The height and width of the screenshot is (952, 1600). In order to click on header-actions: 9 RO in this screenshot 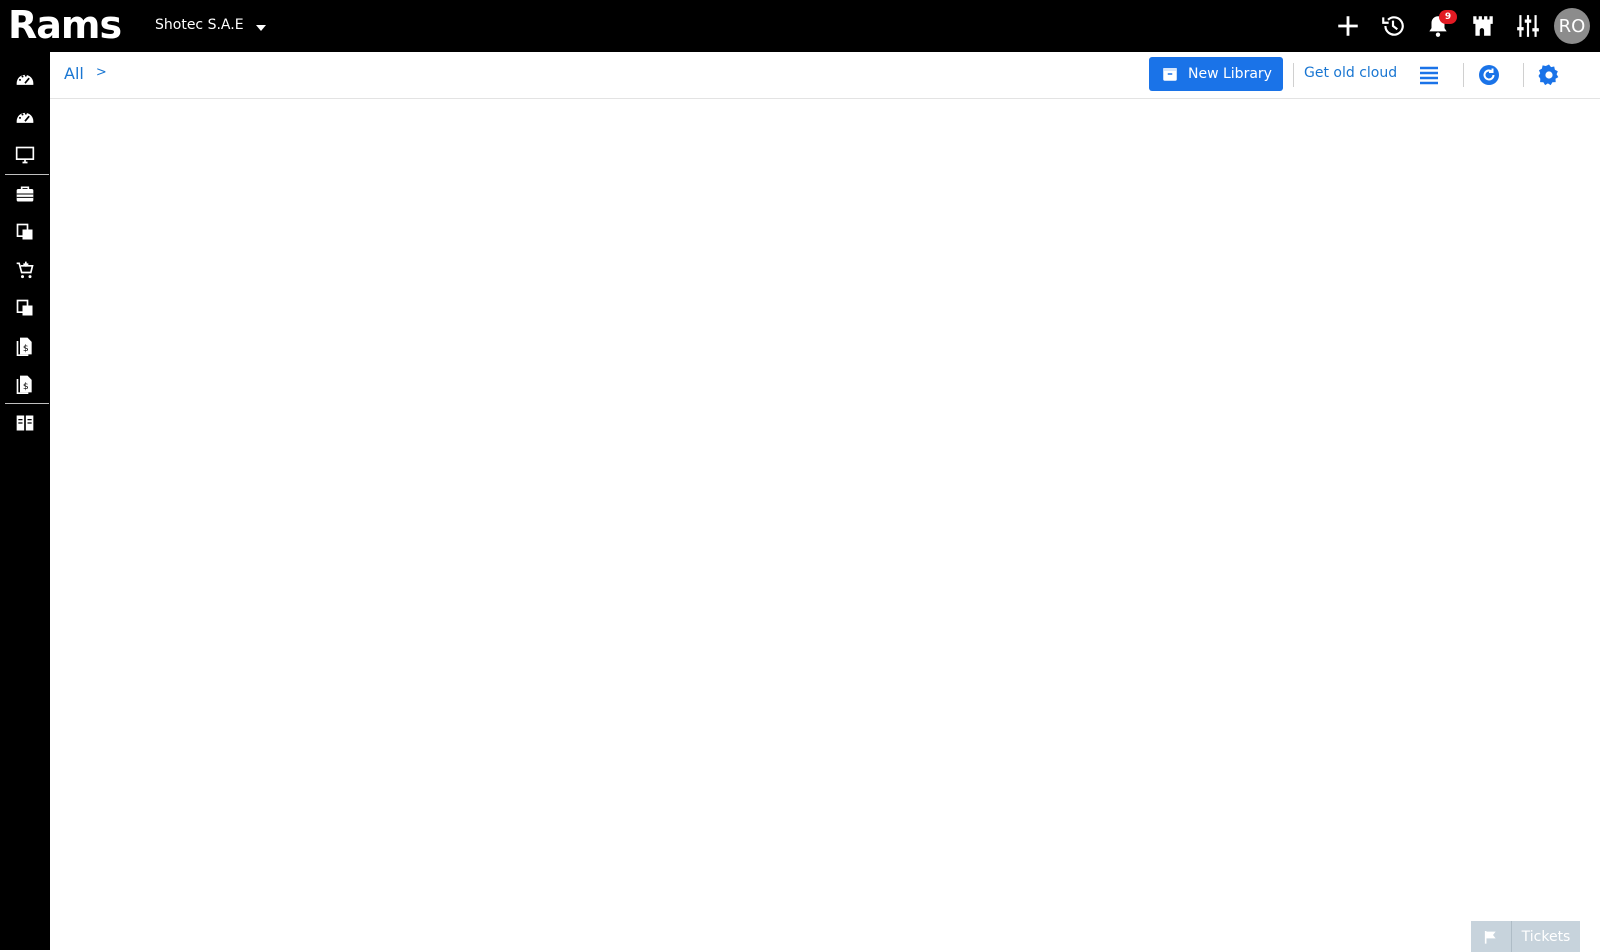, I will do `click(1457, 26)`.